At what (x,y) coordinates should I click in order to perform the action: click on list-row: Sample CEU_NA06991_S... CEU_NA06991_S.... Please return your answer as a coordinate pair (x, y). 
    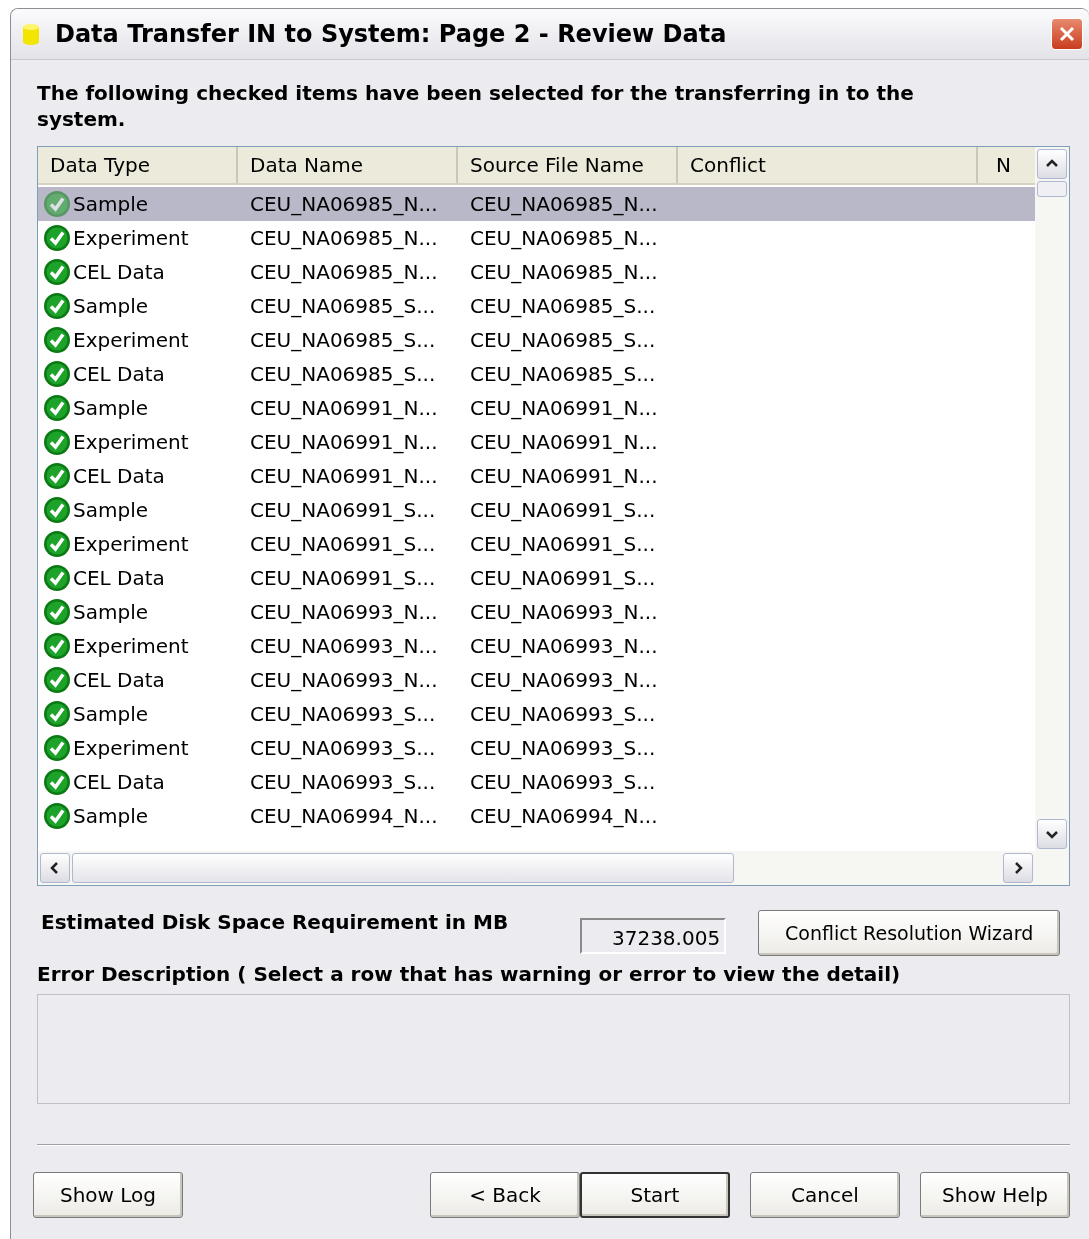
    Looking at the image, I should click on (536, 510).